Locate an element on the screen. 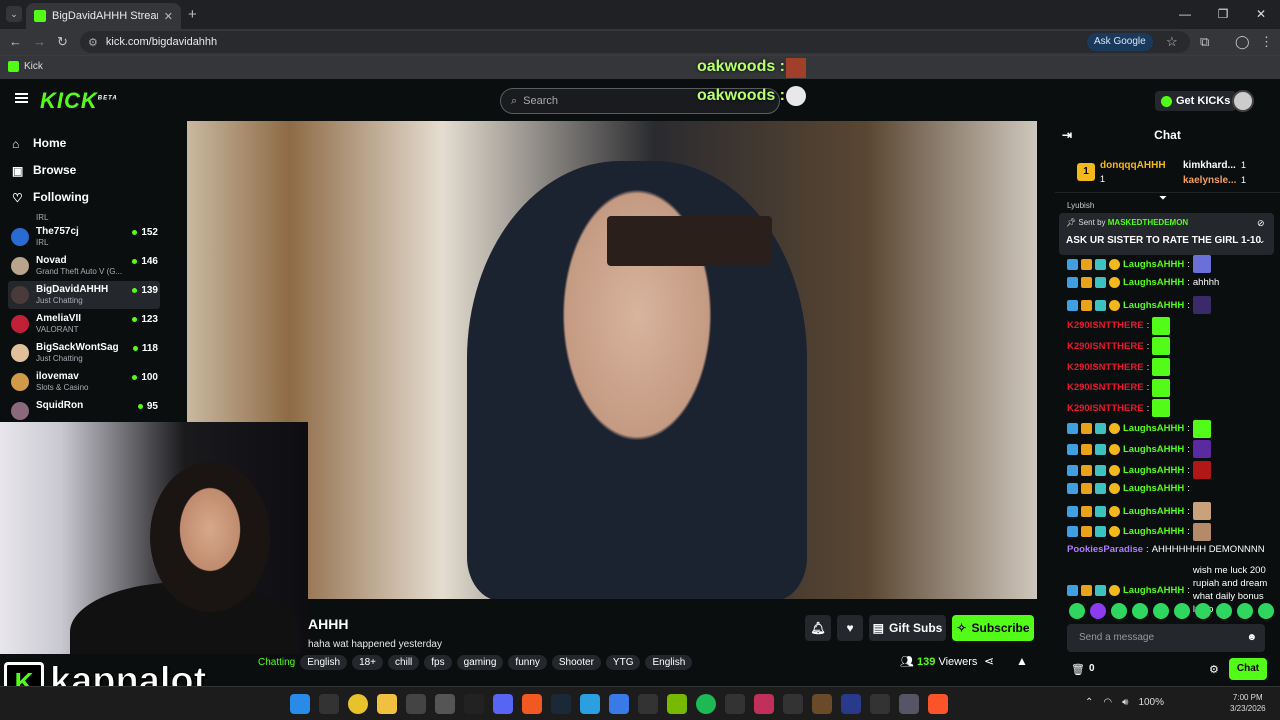 This screenshot has height=720, width=1280. gift-subs-button: ▤ Gift Subs is located at coordinates (907, 628).